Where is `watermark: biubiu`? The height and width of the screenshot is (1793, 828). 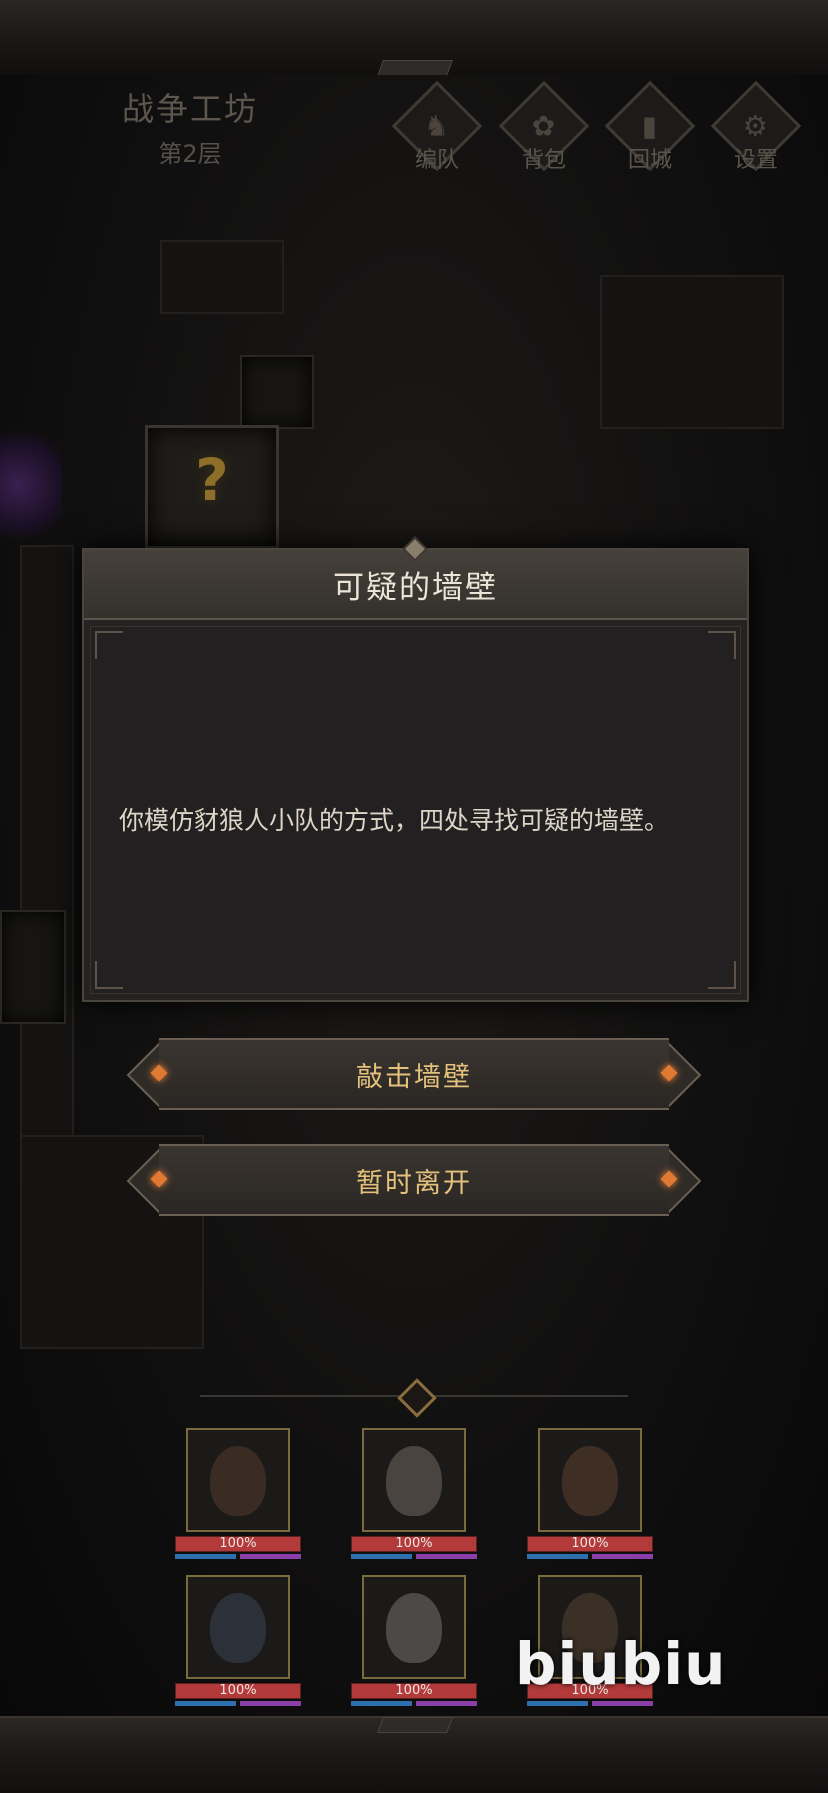
watermark: biubiu is located at coordinates (621, 1664).